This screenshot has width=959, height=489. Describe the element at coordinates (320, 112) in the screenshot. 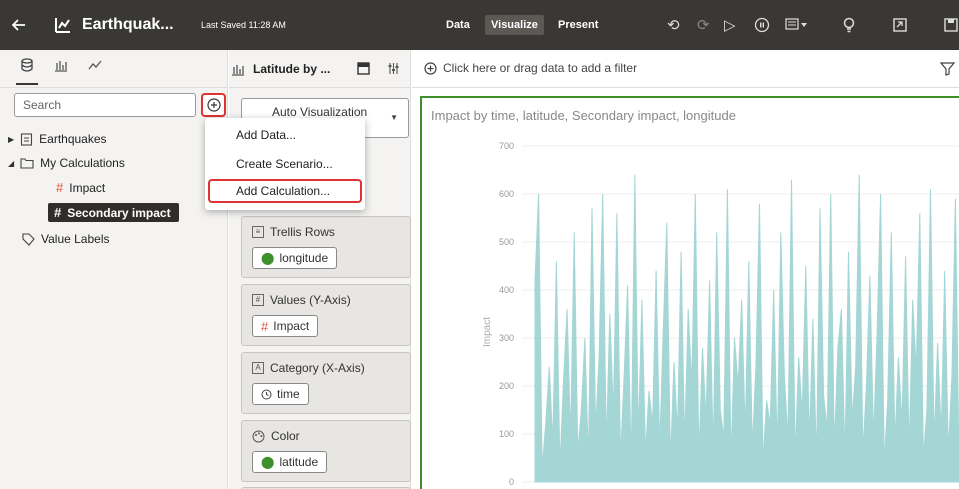

I see `viz-type-label: Auto Visualization` at that location.